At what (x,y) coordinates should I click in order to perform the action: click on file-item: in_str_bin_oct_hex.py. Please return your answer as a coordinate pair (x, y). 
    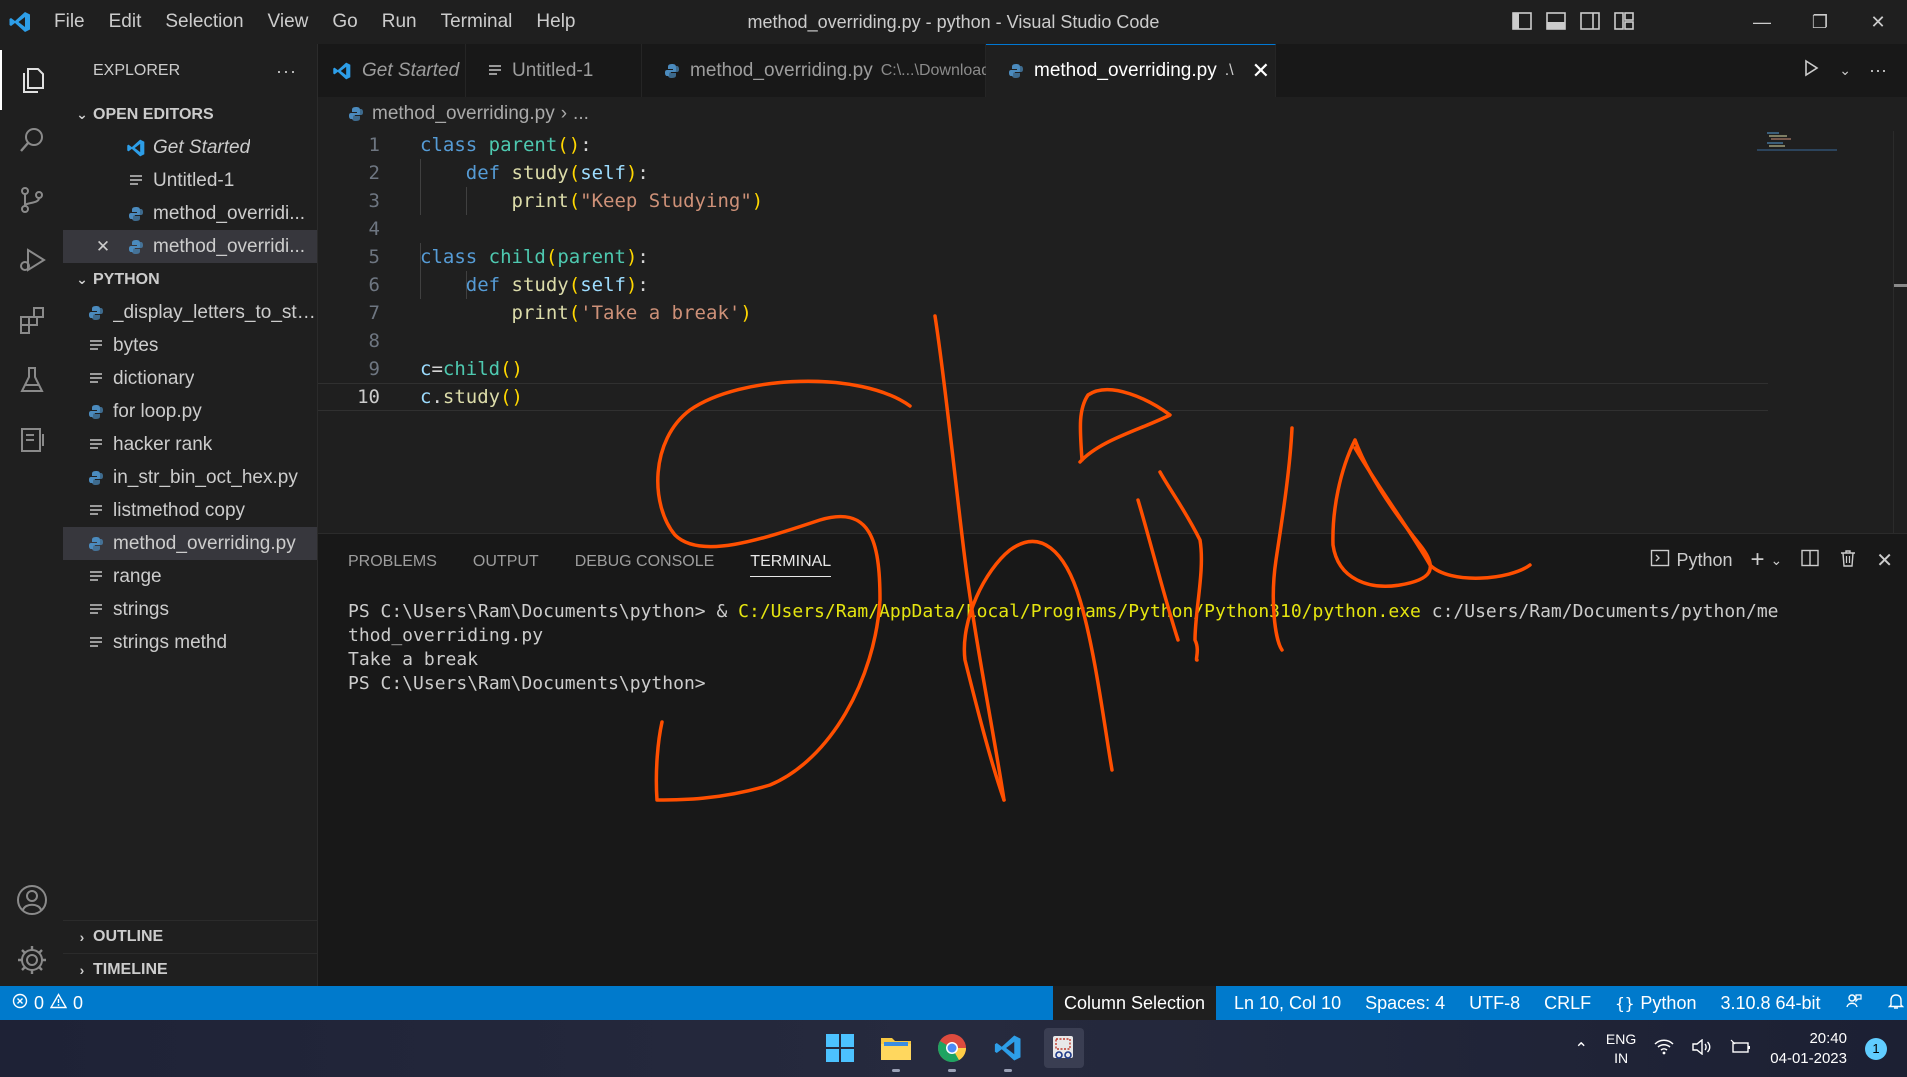
    Looking at the image, I should click on (190, 477).